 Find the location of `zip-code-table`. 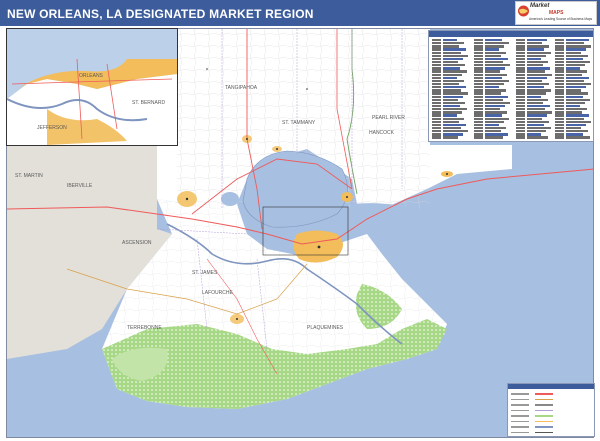

zip-code-table is located at coordinates (511, 86).